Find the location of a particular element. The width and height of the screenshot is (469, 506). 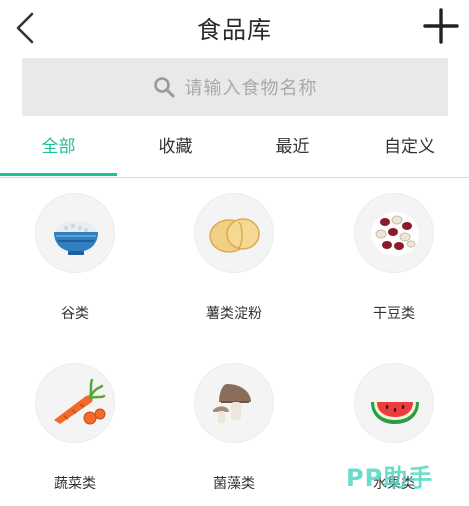

carrot-icon is located at coordinates (80, 401).